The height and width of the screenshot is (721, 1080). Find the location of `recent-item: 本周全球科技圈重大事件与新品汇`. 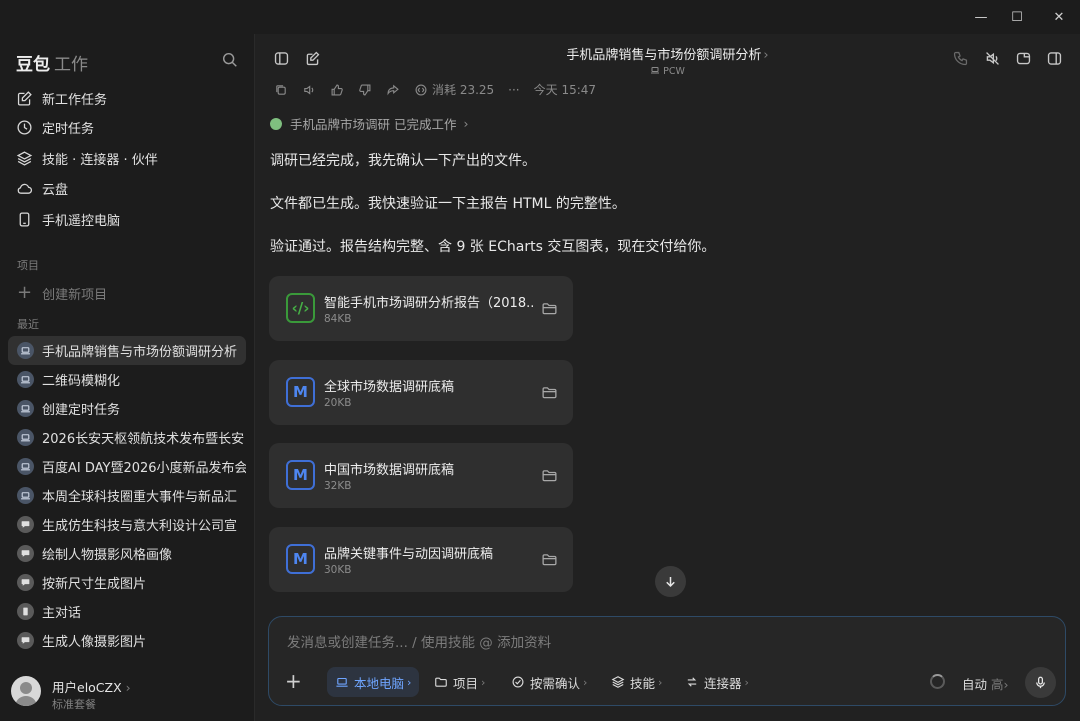

recent-item: 本周全球科技圈重大事件与新品汇 is located at coordinates (127, 495).